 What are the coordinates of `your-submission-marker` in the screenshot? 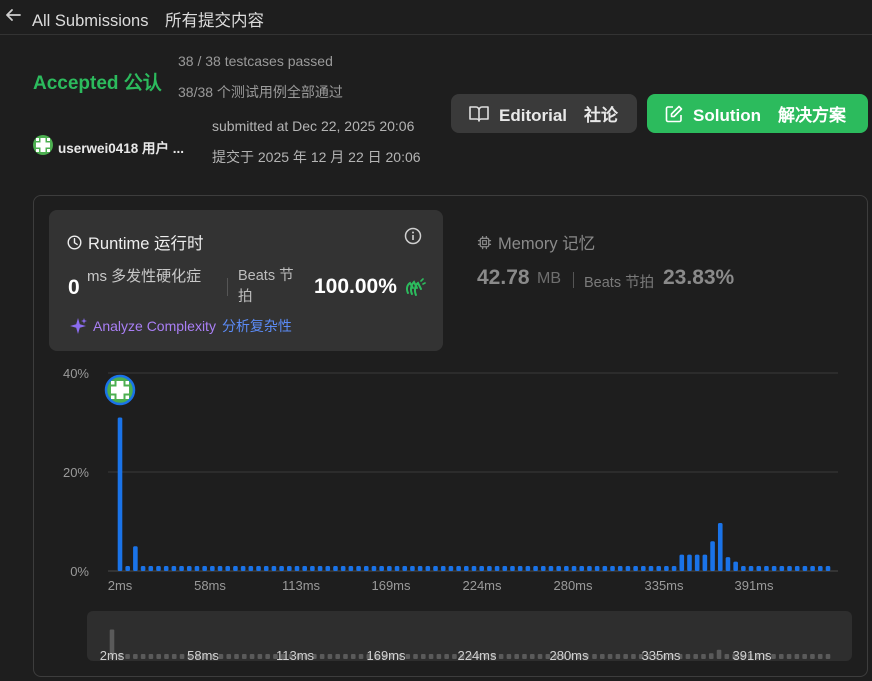 It's located at (120, 390).